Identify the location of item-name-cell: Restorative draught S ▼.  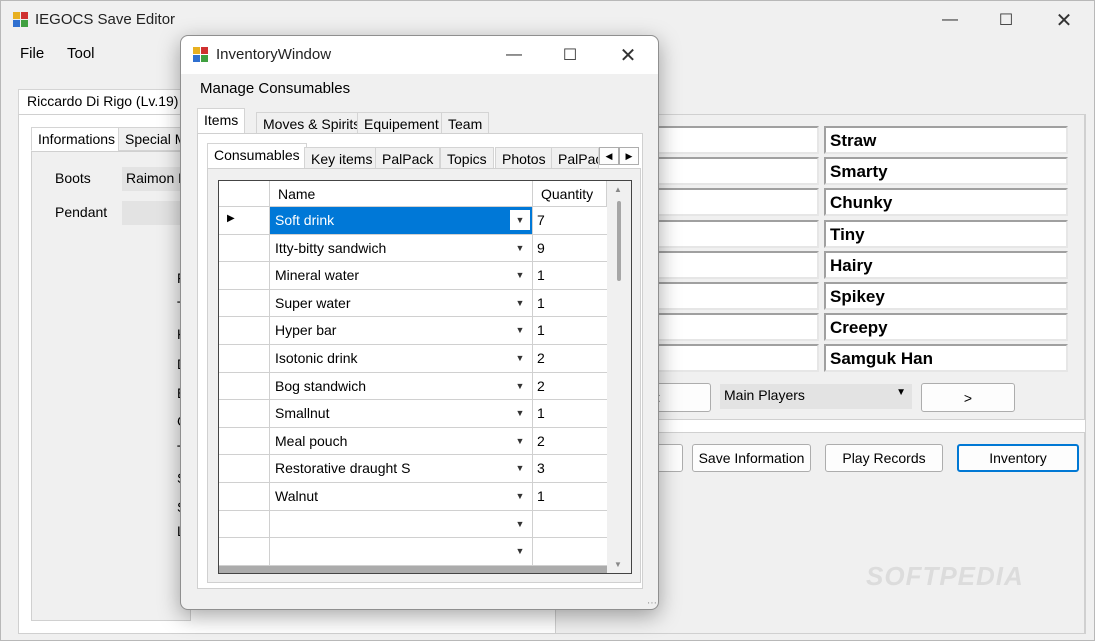
(401, 469).